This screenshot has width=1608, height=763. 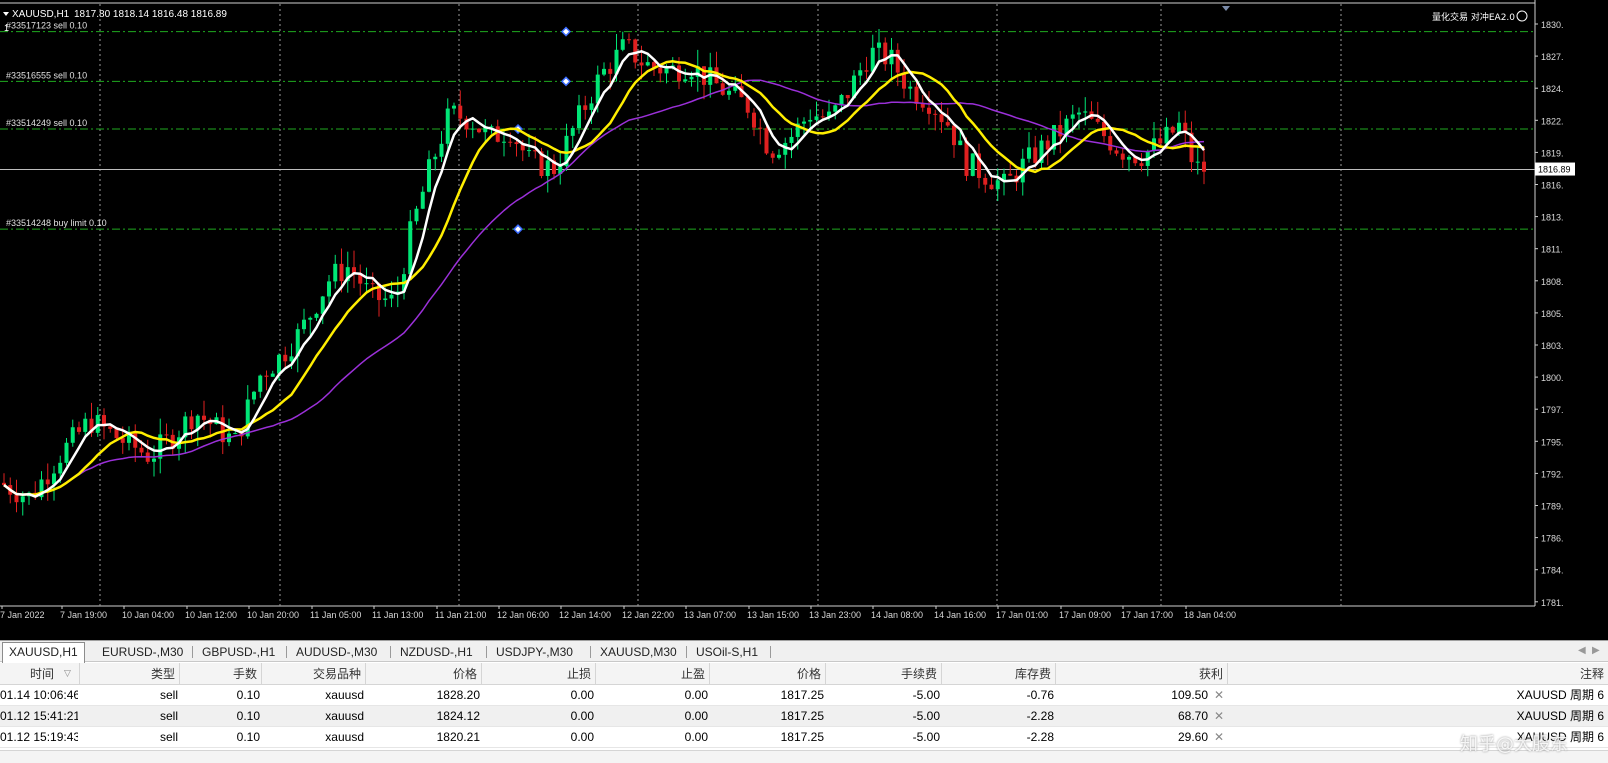 I want to click on cell-commission: -5.00, so click(x=926, y=737).